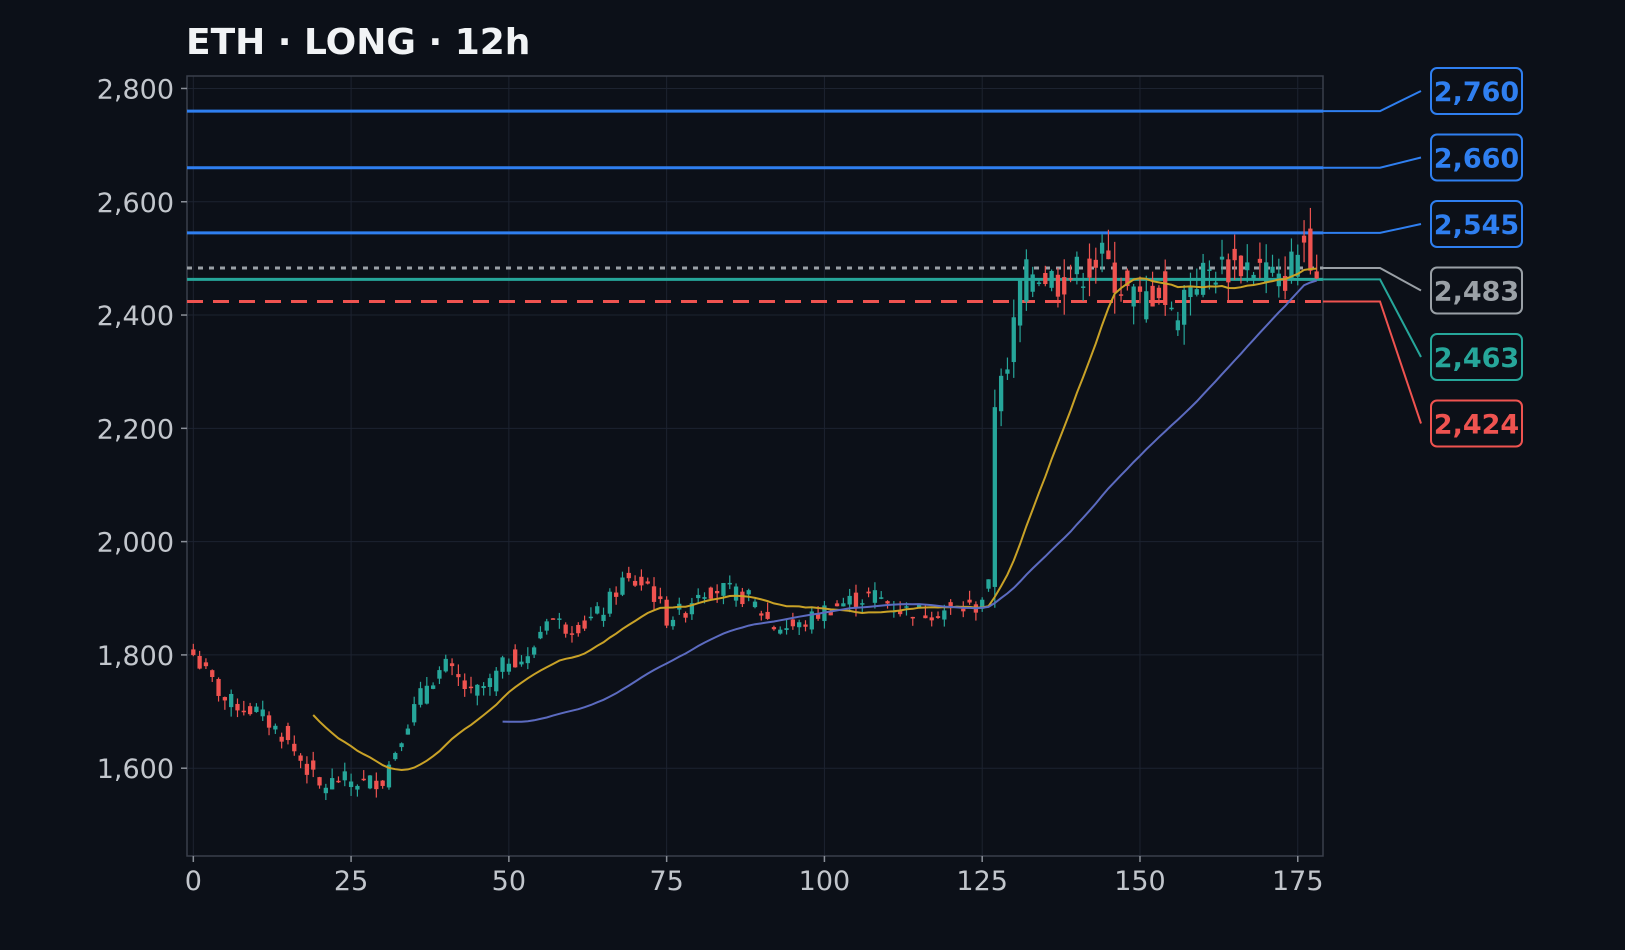 This screenshot has width=1625, height=950. Describe the element at coordinates (351, 881) in the screenshot. I see `x-tick-label: 25` at that location.